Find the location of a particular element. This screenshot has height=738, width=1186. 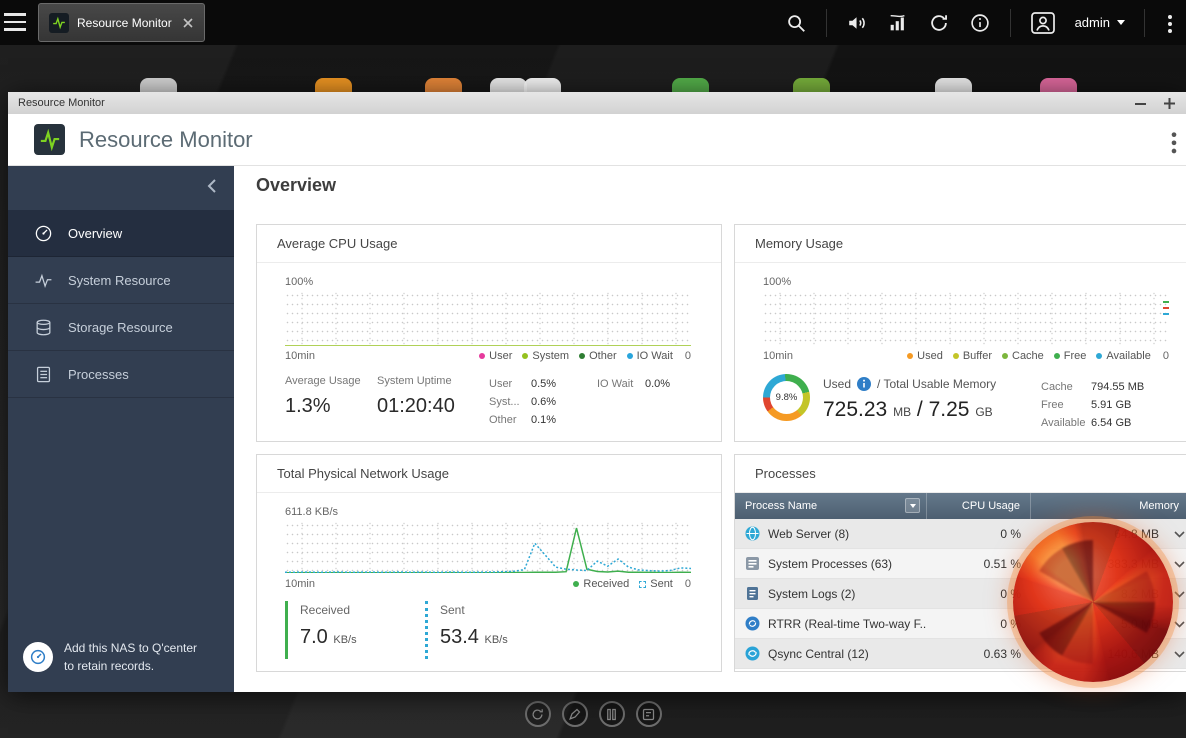

dock-pen-icon is located at coordinates (574, 714).